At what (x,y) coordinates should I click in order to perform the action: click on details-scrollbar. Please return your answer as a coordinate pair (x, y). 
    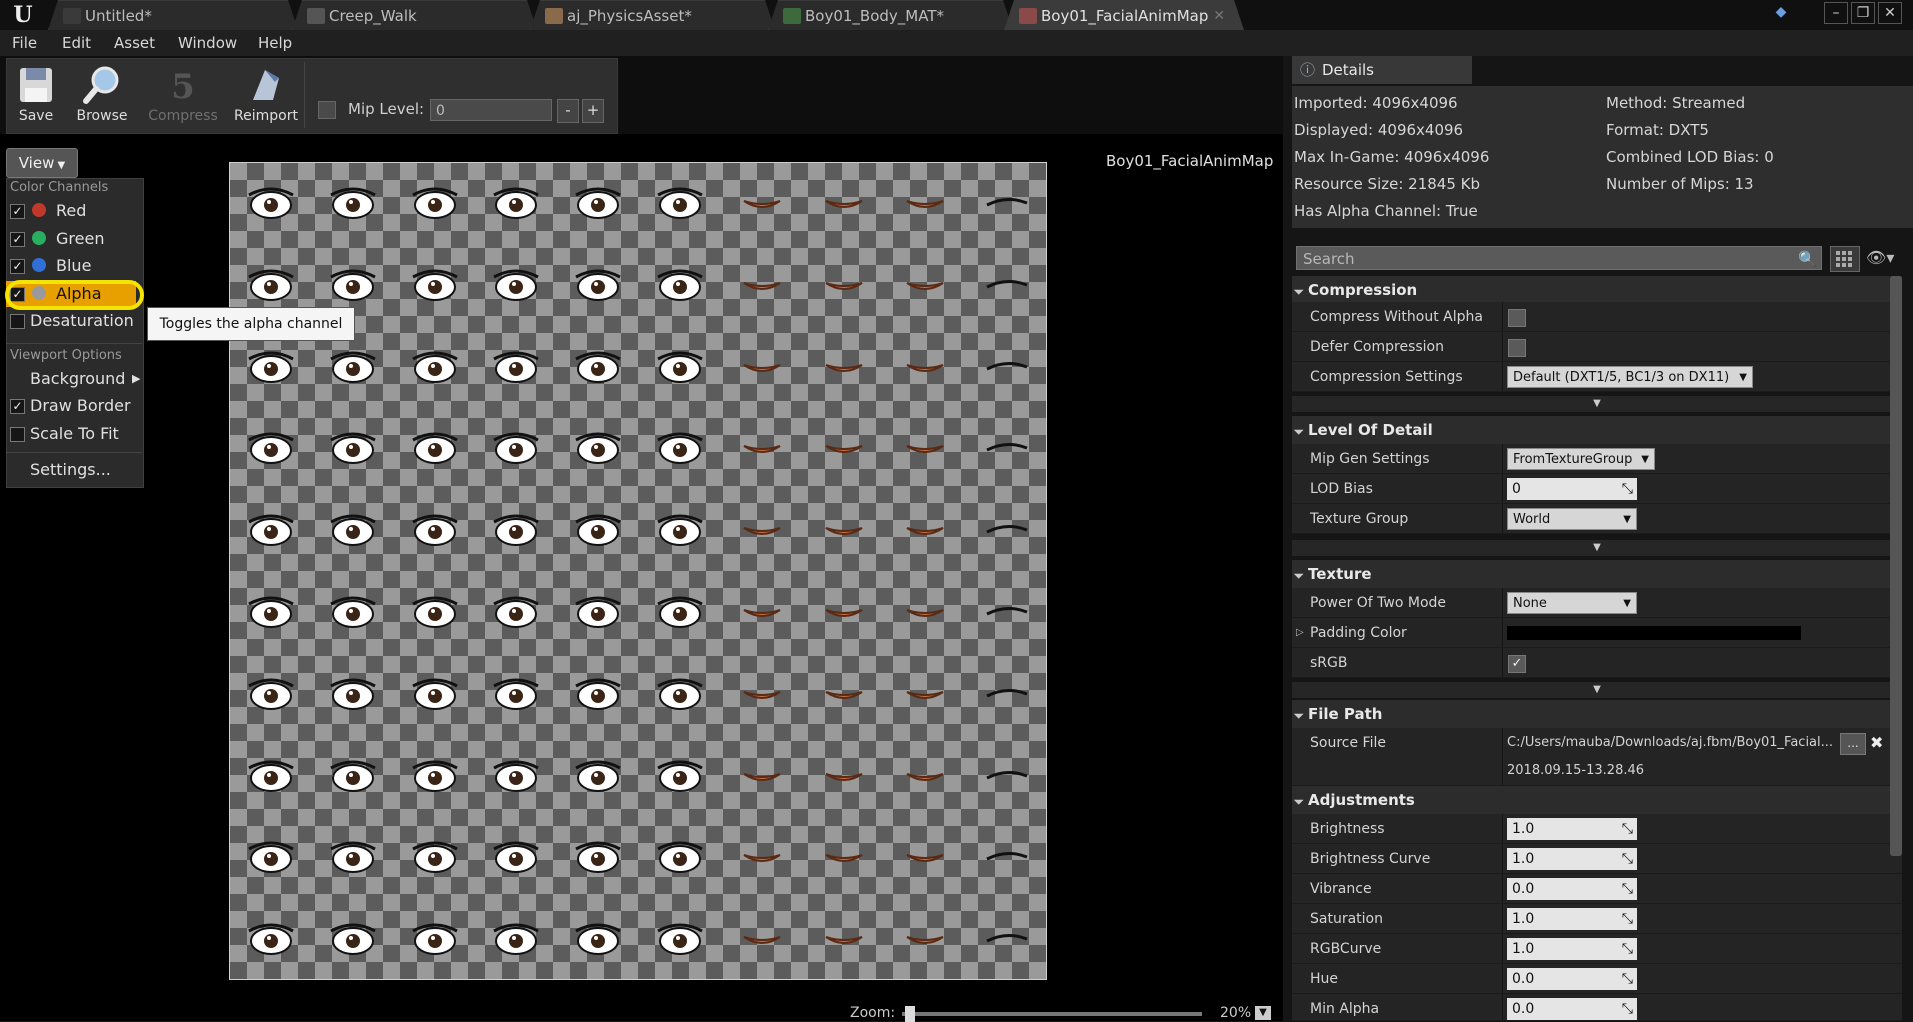
    Looking at the image, I should click on (1896, 566).